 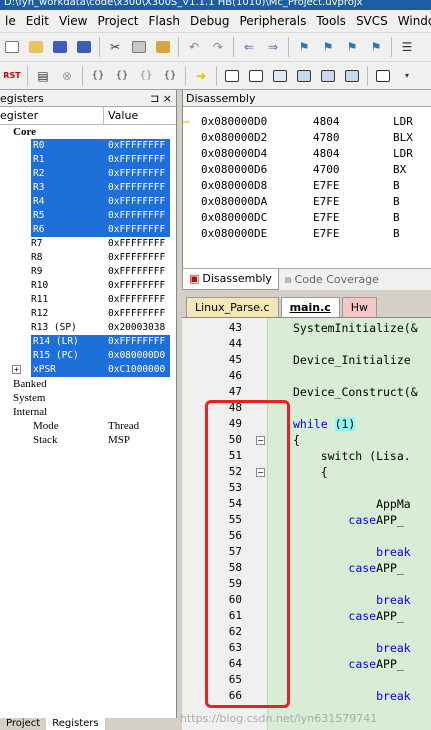 What do you see at coordinates (352, 504) in the screenshot?
I see `code-line: AppMa` at bounding box center [352, 504].